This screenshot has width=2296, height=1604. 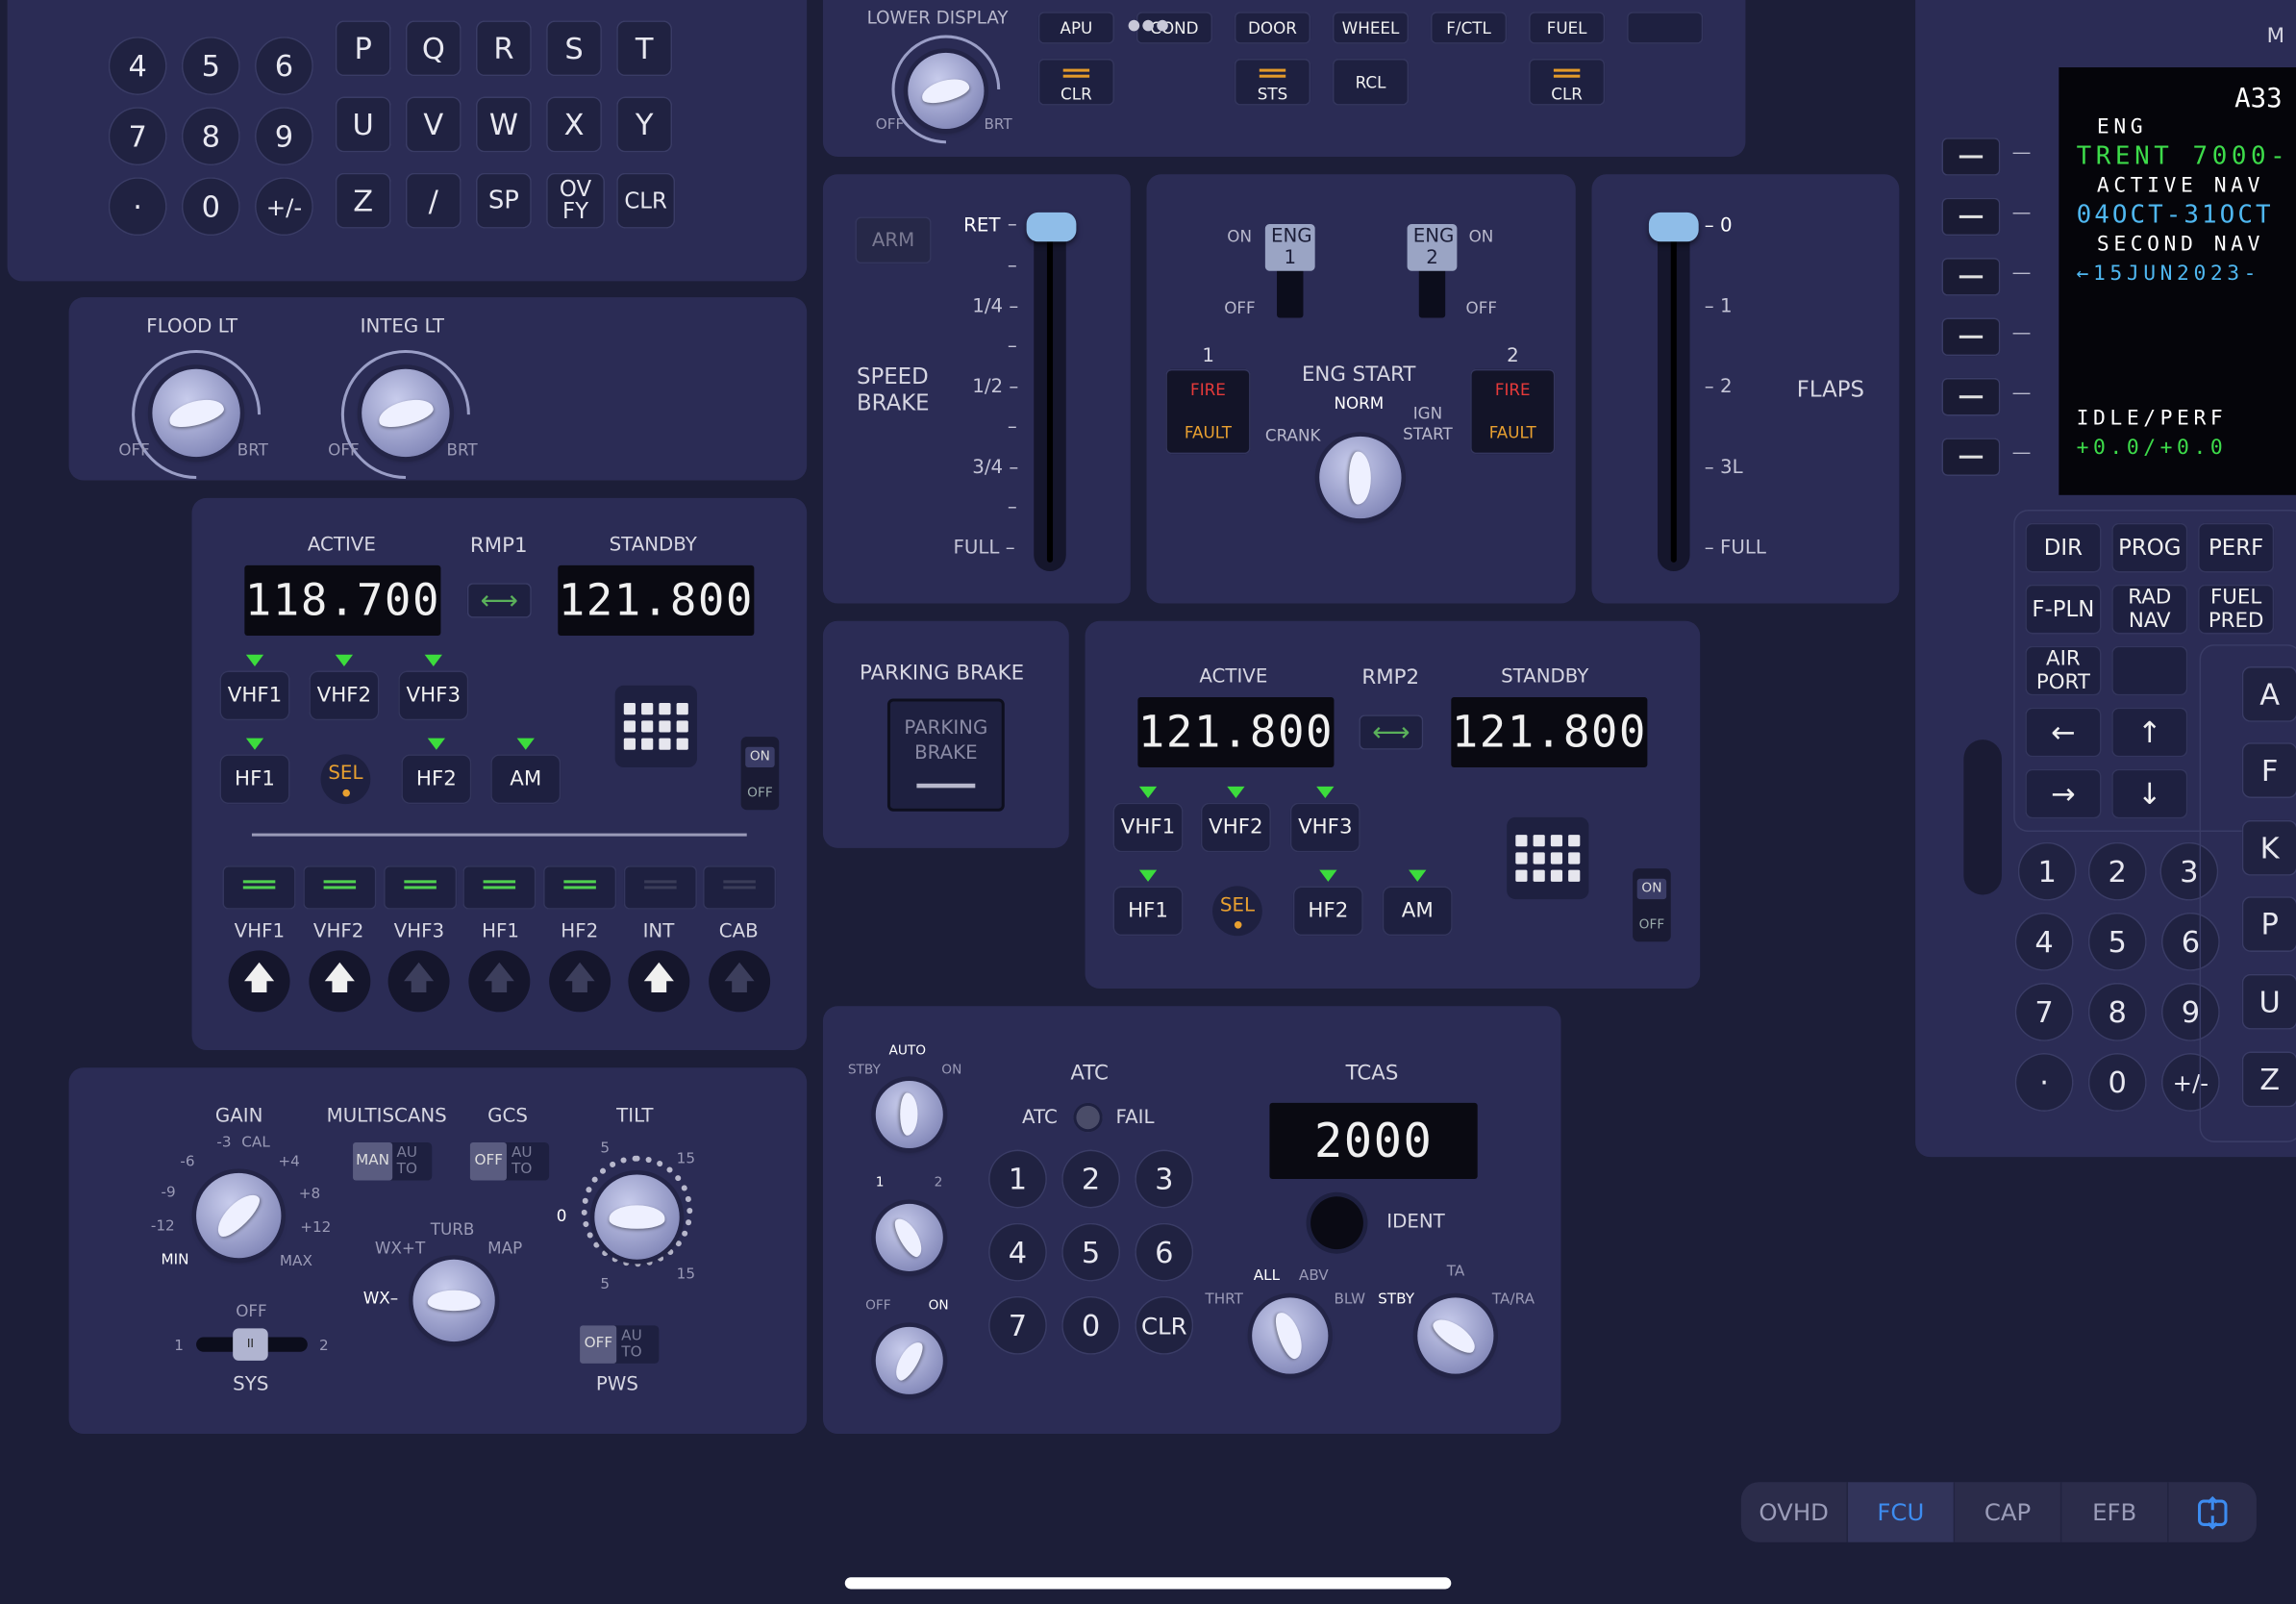 What do you see at coordinates (1164, 1325) in the screenshot?
I see `atc-key-clr: CLR` at bounding box center [1164, 1325].